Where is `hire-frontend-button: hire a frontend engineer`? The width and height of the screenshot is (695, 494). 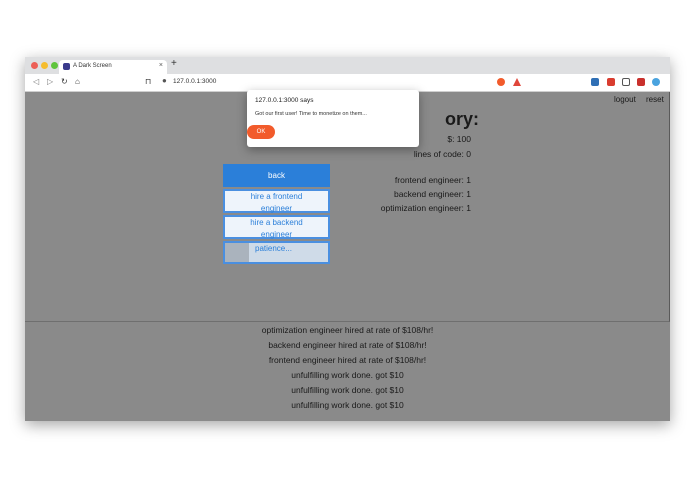
hire-frontend-button: hire a frontend engineer is located at coordinates (276, 201).